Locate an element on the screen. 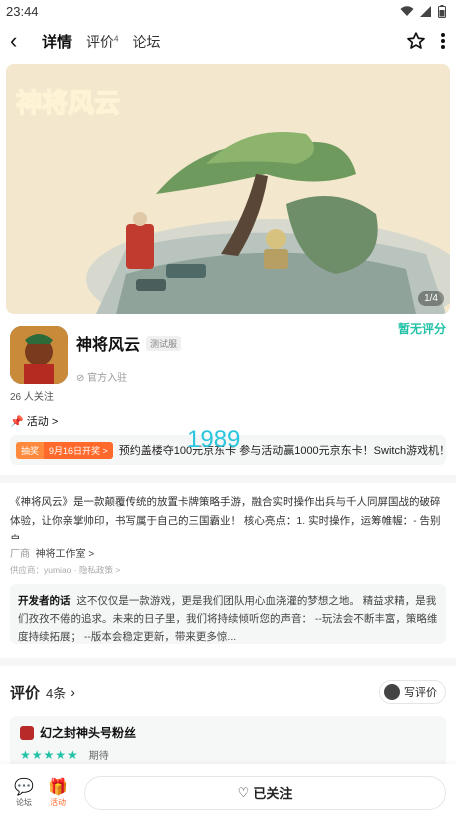 This screenshot has height=821, width=456. tab-details: 详情 is located at coordinates (57, 43).